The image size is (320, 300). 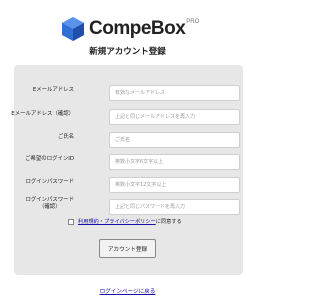 What do you see at coordinates (73, 29) in the screenshot?
I see `cube-hexagon-icon` at bounding box center [73, 29].